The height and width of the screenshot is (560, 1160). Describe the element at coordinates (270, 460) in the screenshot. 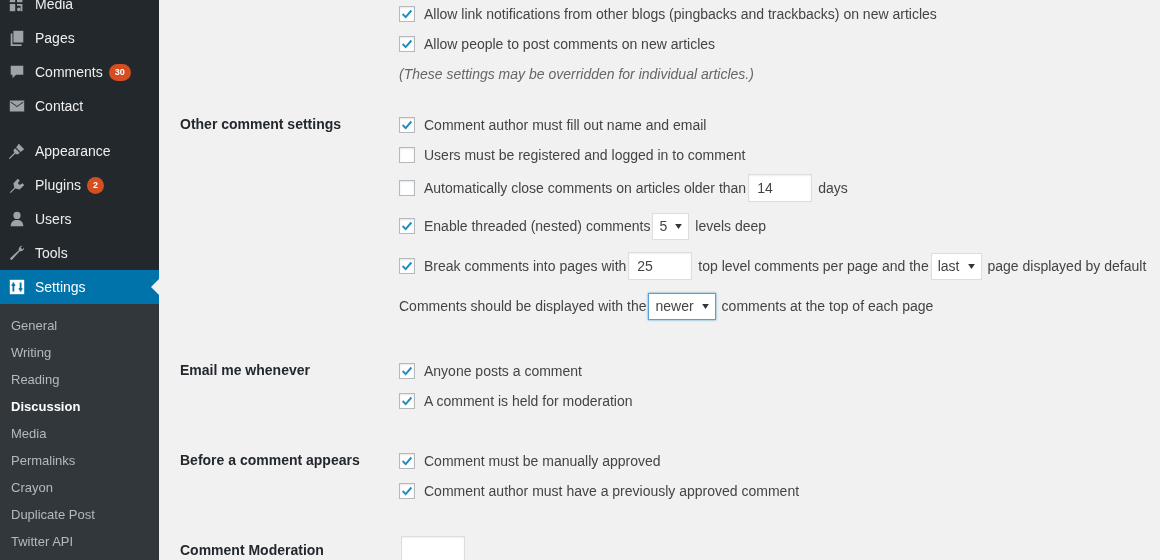

I see `section-label: Before a comment appears` at that location.